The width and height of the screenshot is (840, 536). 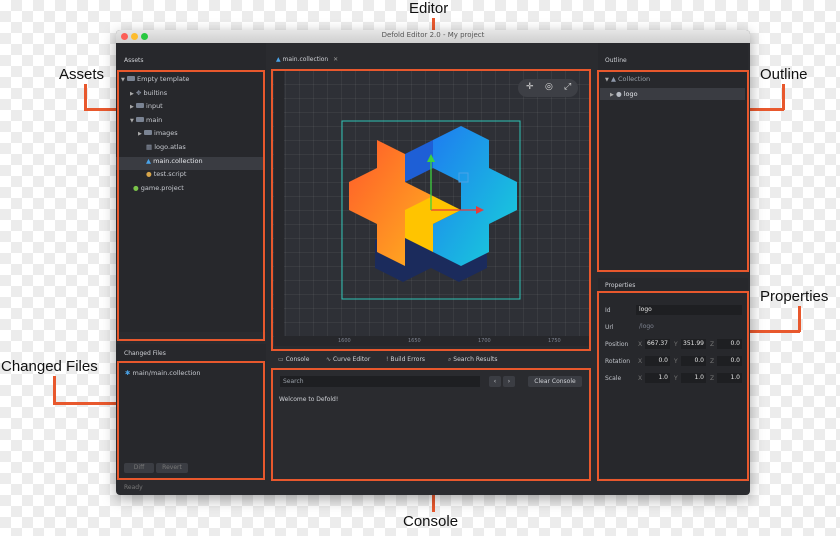 What do you see at coordinates (616, 60) in the screenshot?
I see `outline-header: Outline` at bounding box center [616, 60].